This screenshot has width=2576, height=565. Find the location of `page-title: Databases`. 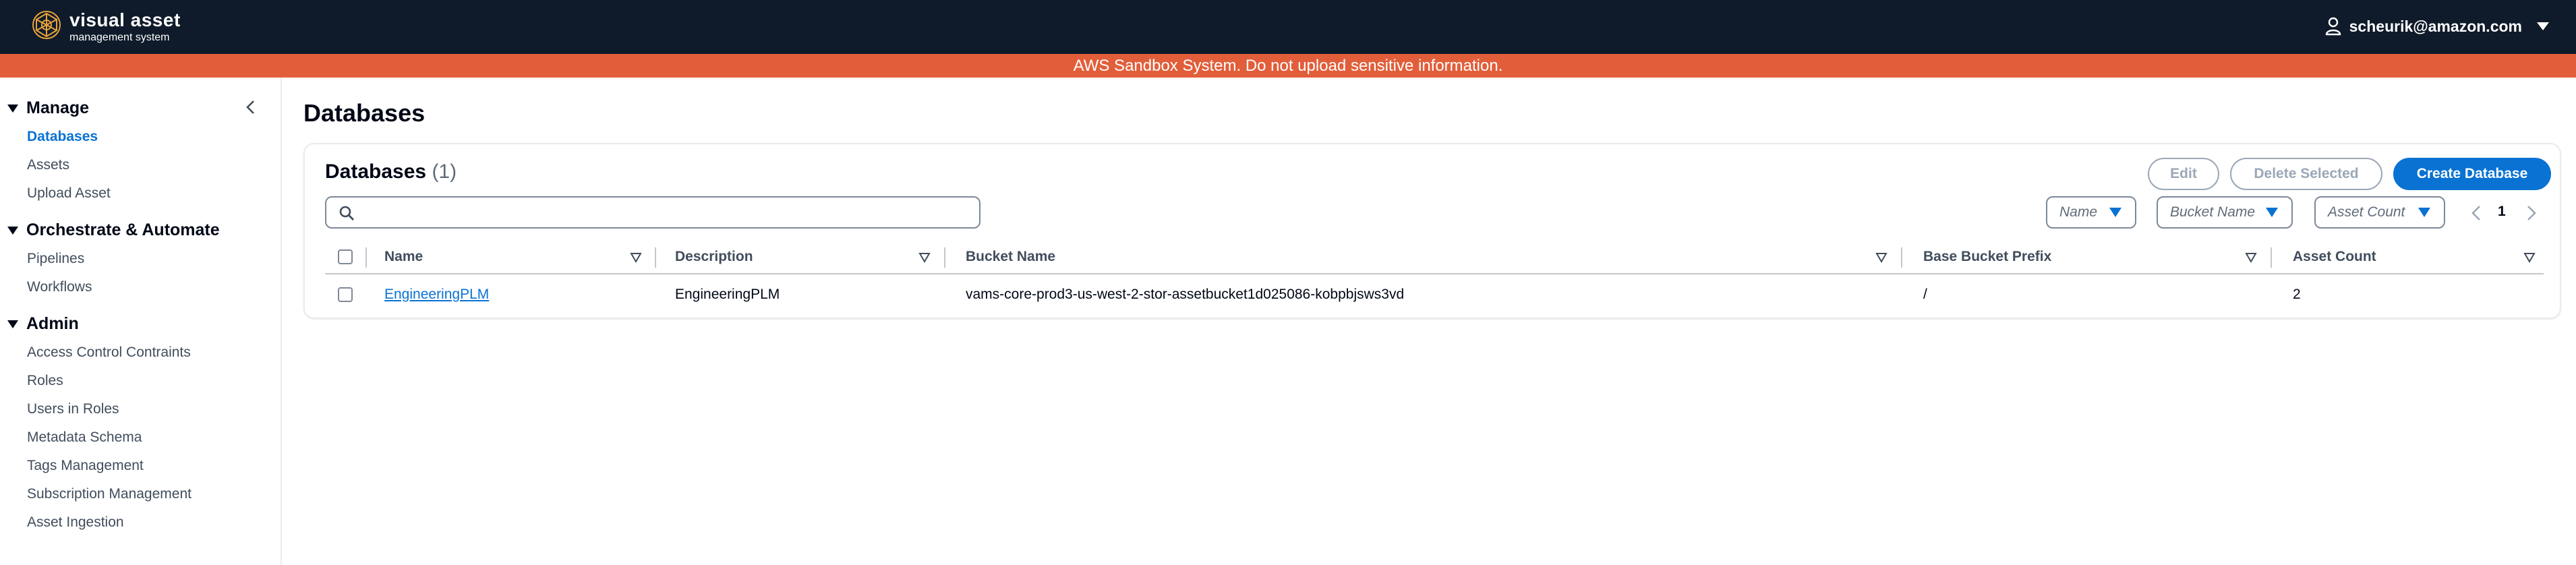

page-title: Databases is located at coordinates (365, 113).